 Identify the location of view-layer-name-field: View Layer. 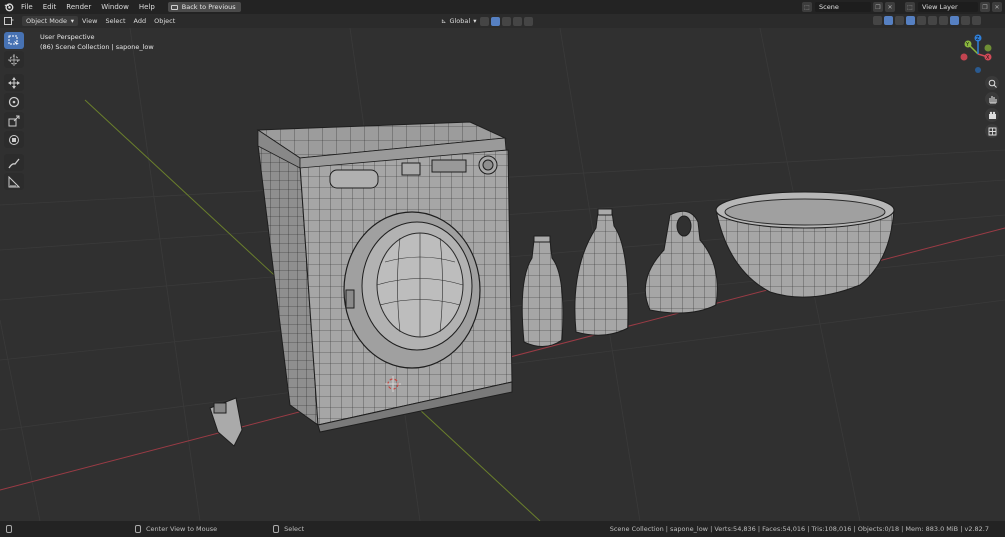
(948, 7).